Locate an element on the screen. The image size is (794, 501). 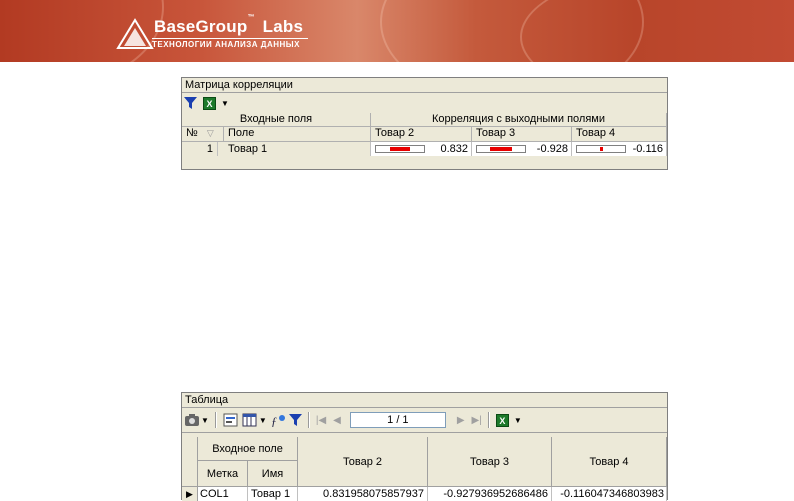
table-toolbar: ▼ ▼ ƒ |◀ ◀ 1 / 1 ▶ ▶| X ▼ is located at coordinates (424, 420).